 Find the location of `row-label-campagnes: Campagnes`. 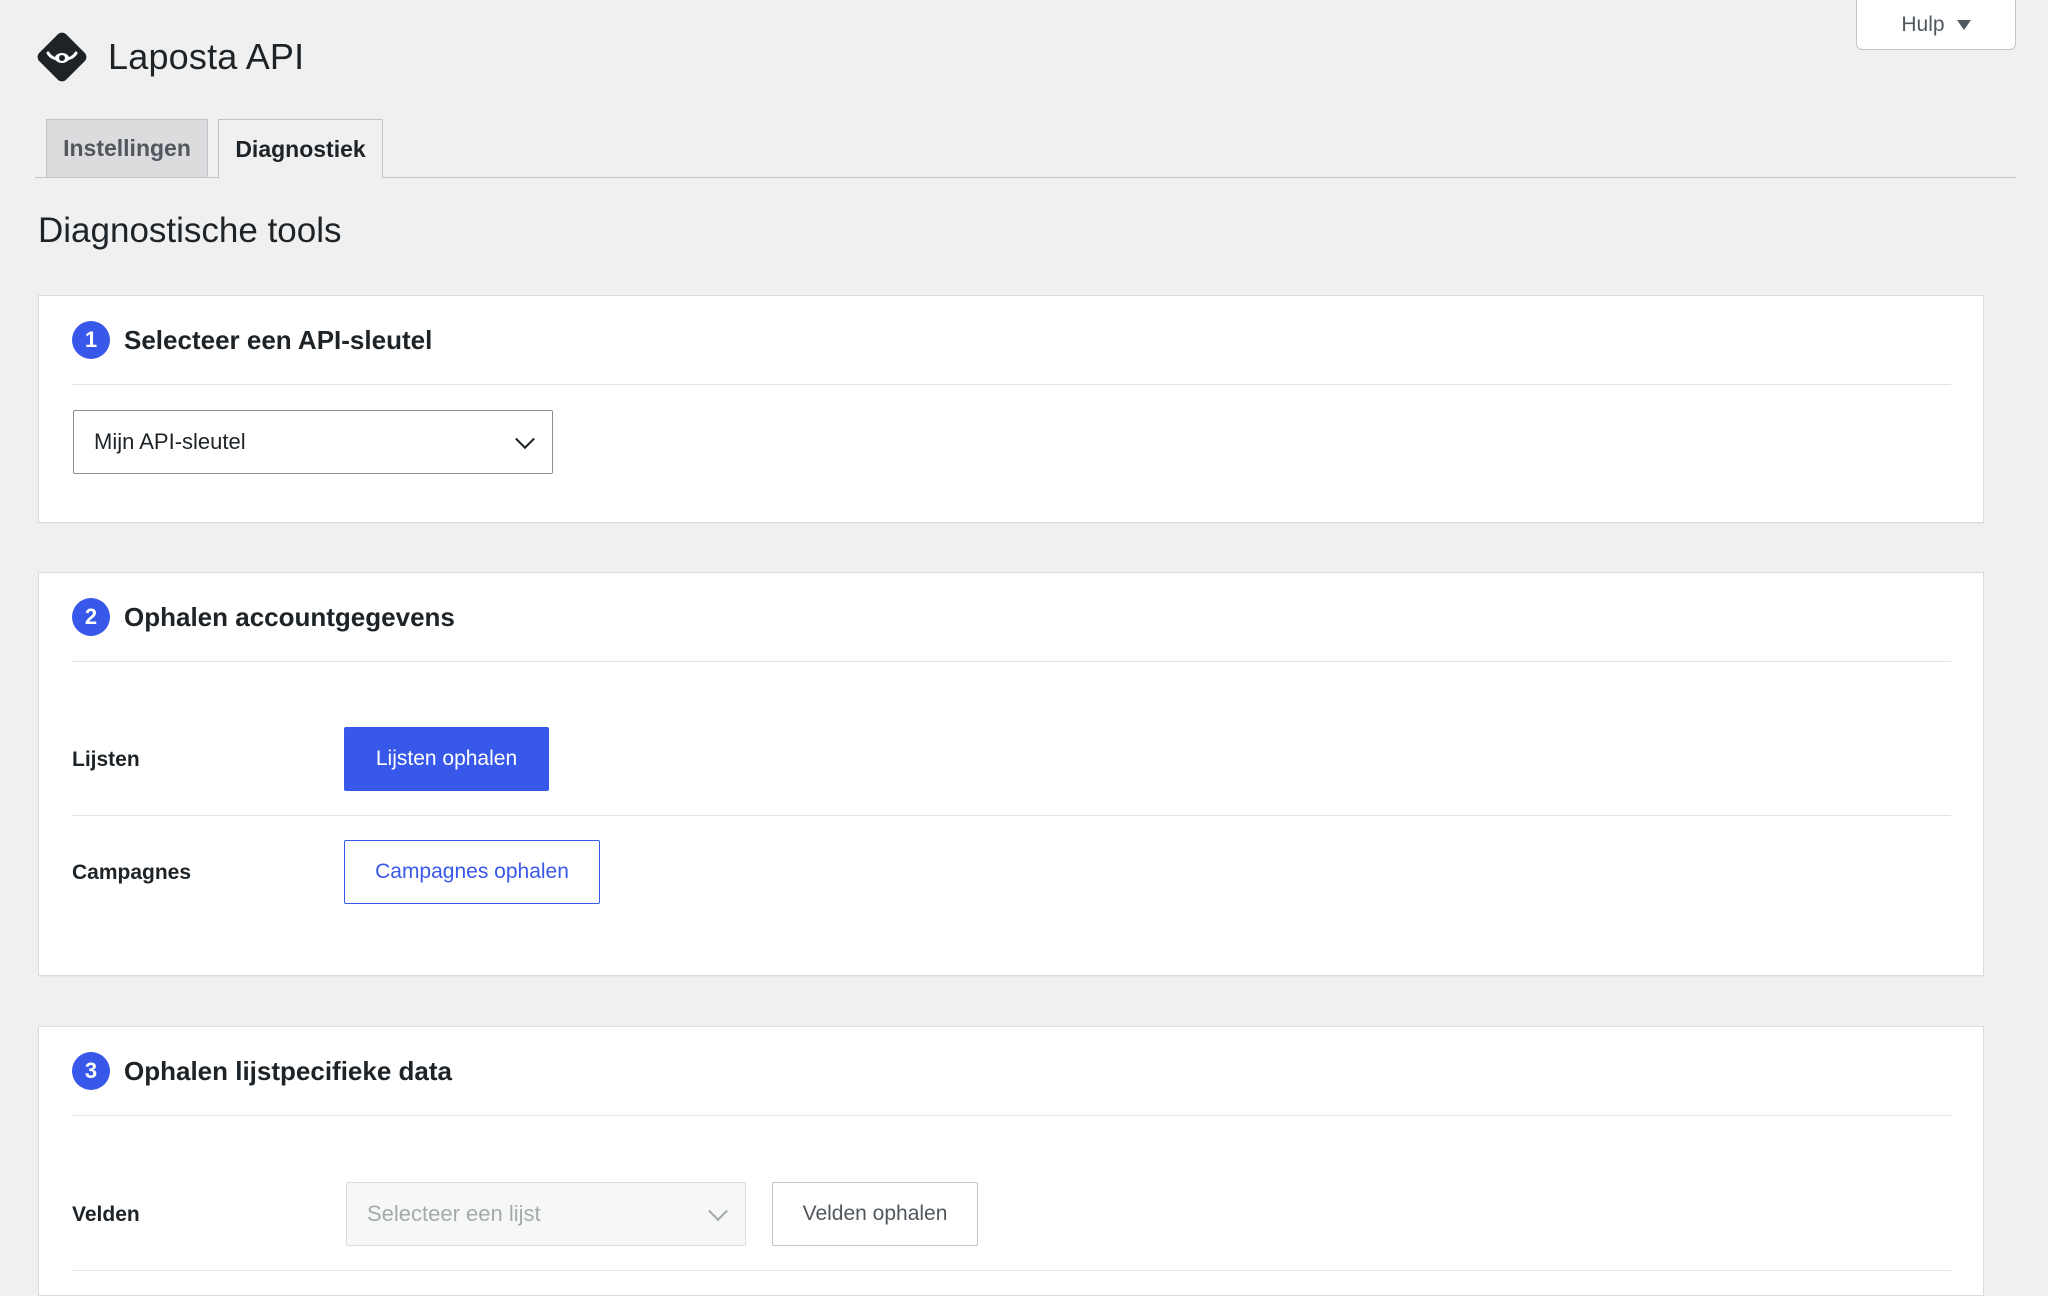

row-label-campagnes: Campagnes is located at coordinates (132, 872).